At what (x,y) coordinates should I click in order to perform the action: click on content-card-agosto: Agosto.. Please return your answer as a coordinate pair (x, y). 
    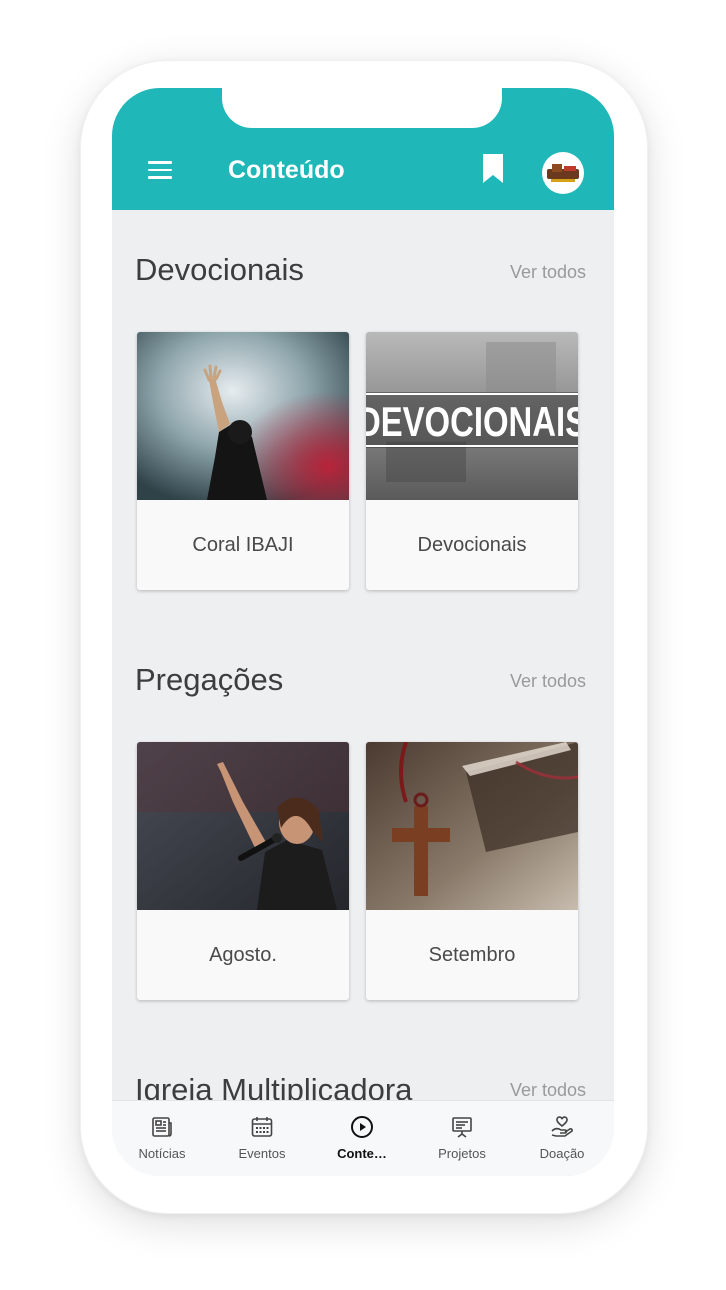
    Looking at the image, I should click on (243, 871).